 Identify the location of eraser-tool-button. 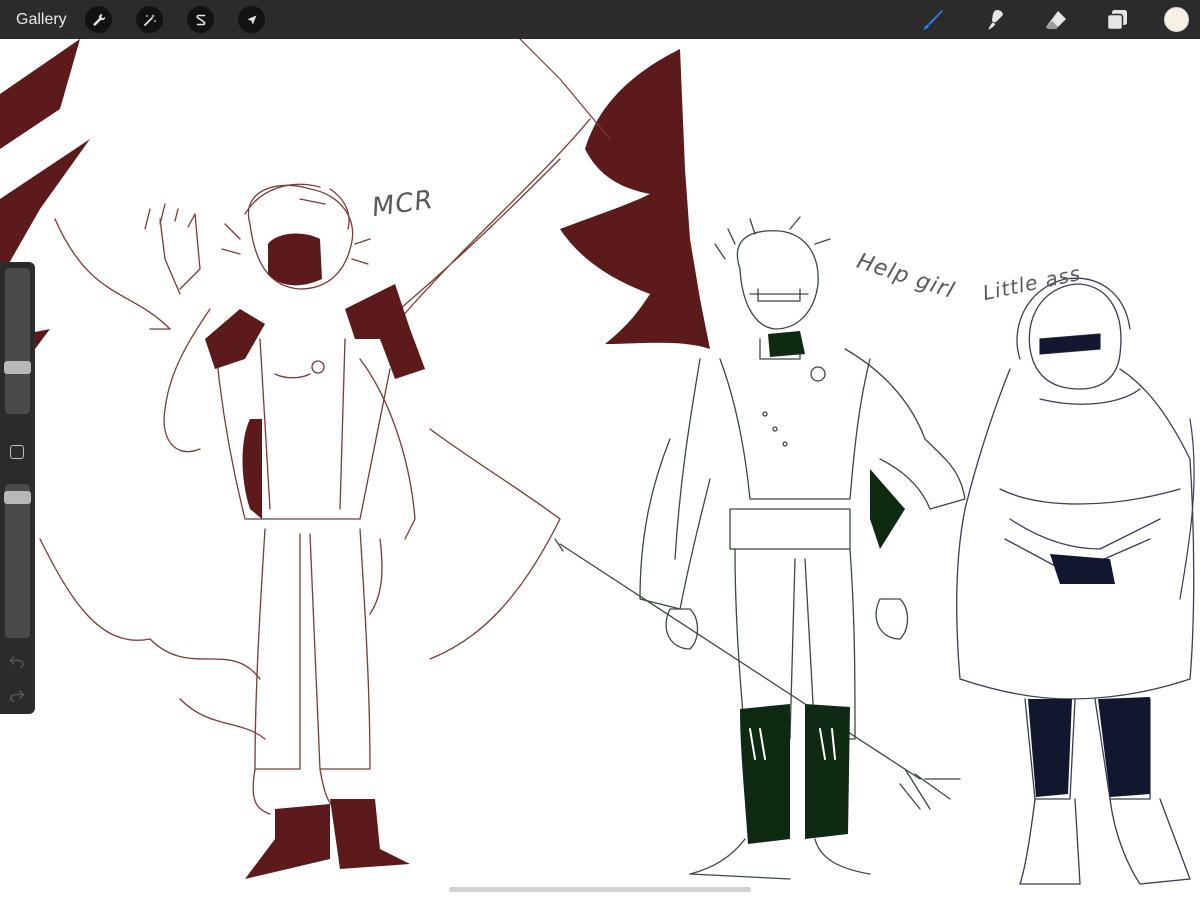
(1056, 20).